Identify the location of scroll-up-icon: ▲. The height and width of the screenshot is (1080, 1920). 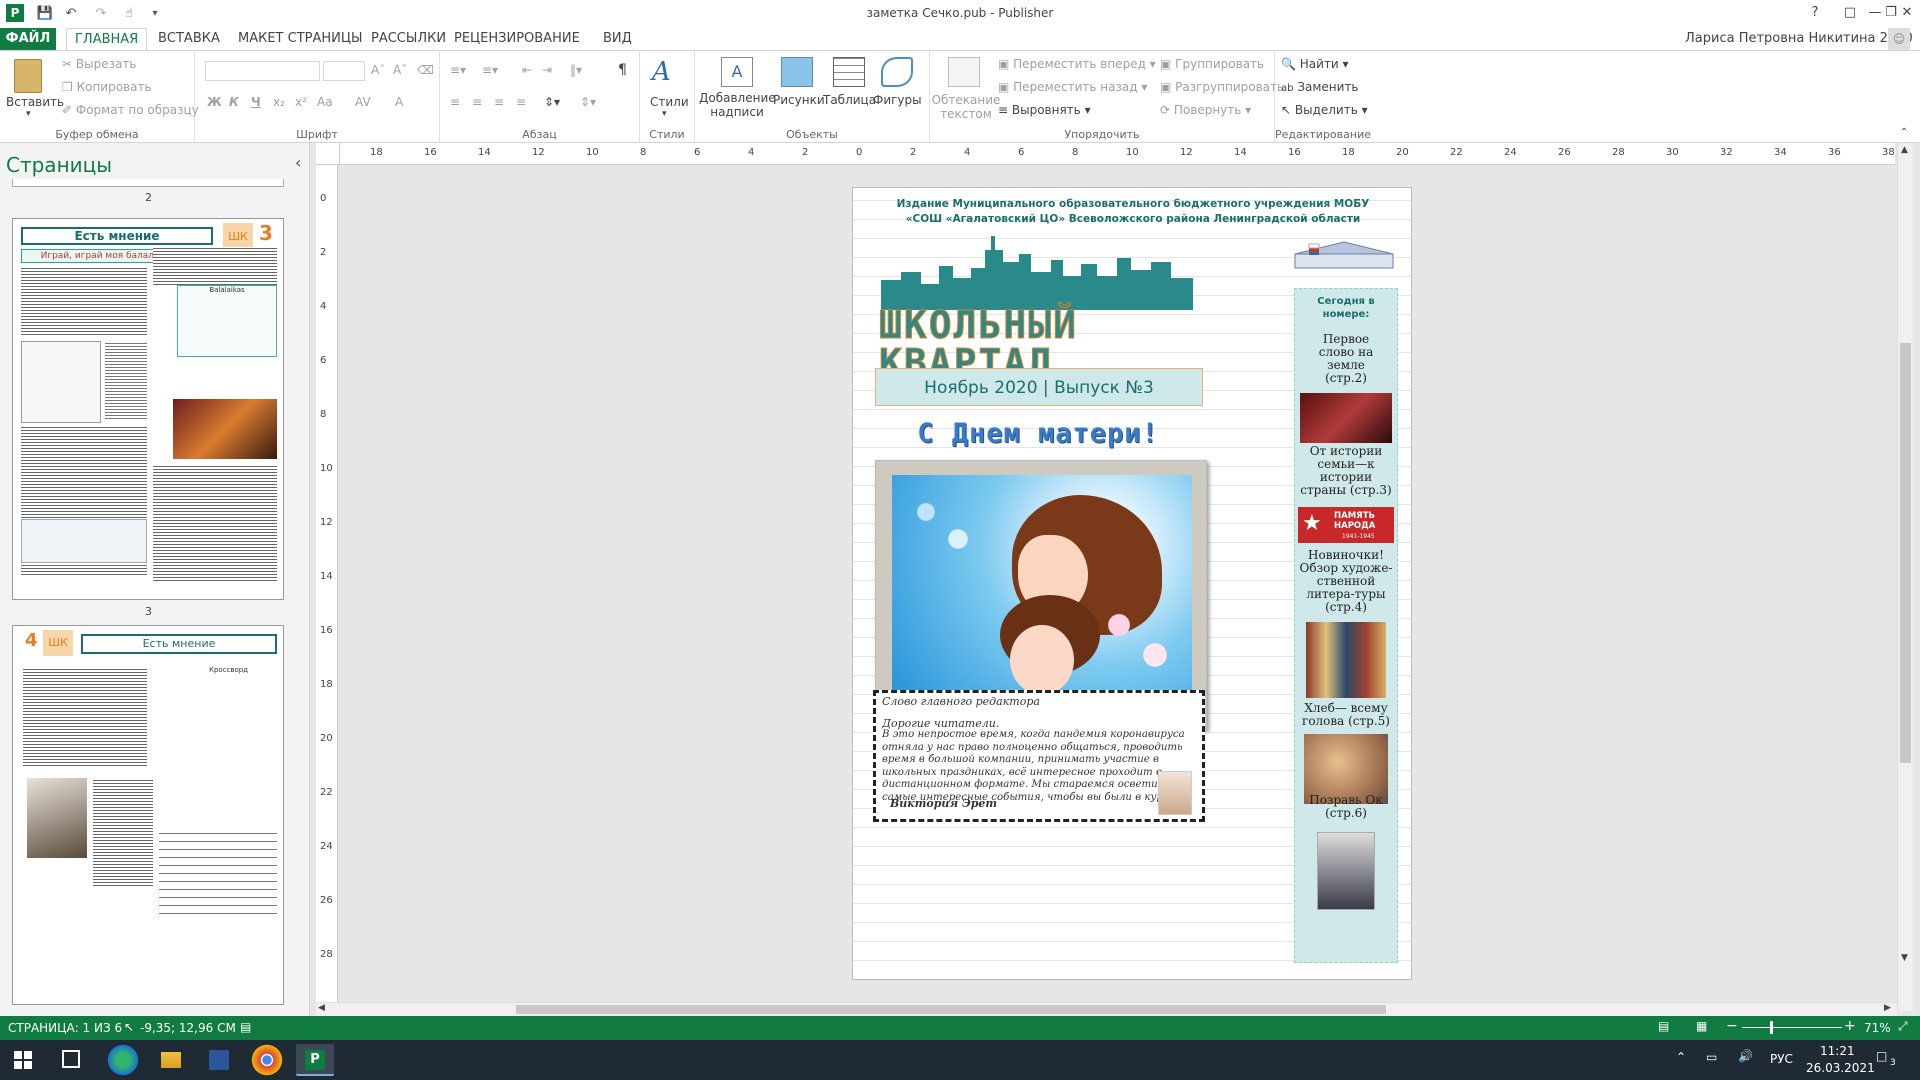
(1904, 150).